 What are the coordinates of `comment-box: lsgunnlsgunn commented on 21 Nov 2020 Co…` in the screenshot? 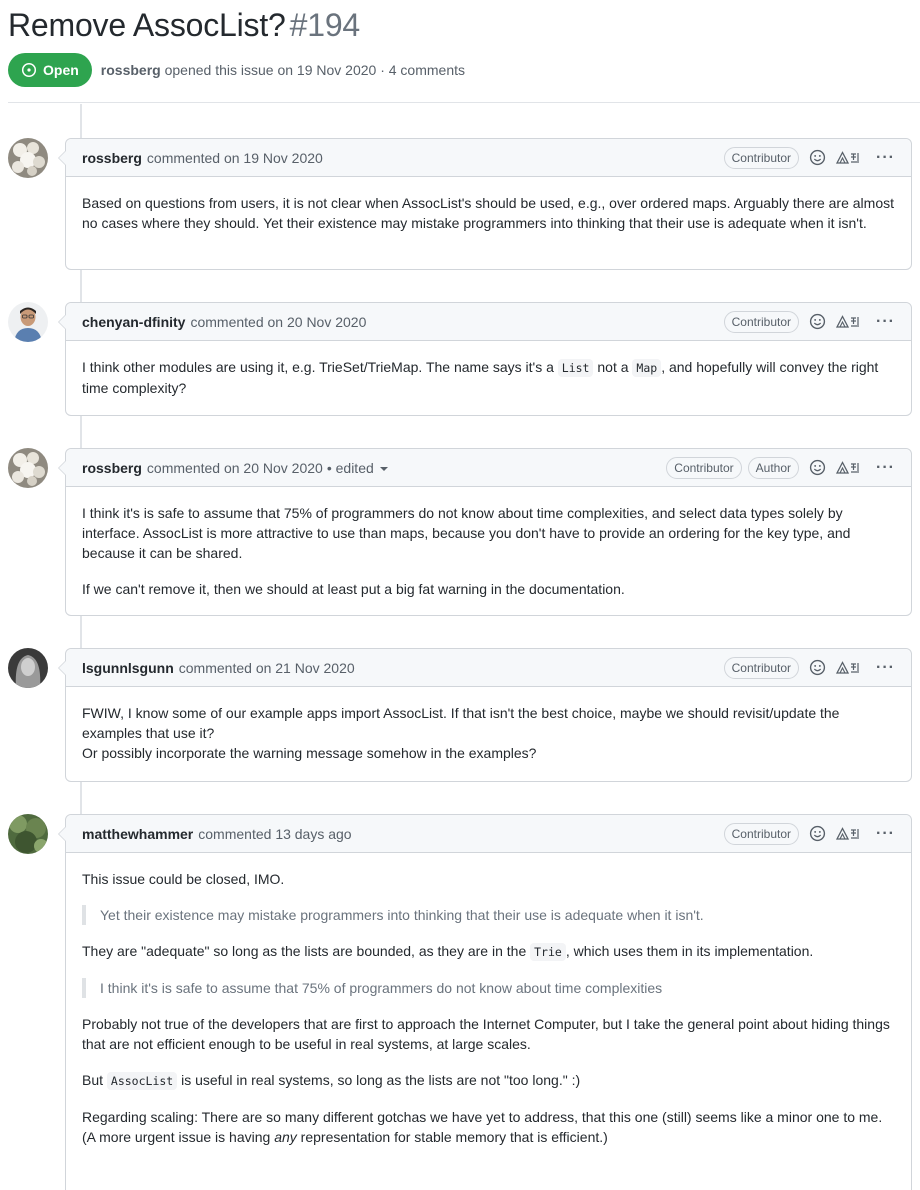 It's located at (485, 715).